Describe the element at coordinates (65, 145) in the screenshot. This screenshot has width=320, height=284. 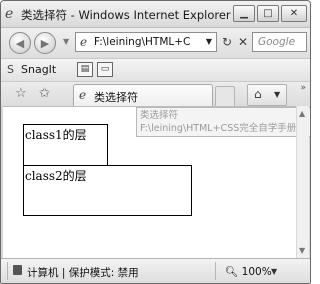
I see `class1-layer: class1的层` at that location.